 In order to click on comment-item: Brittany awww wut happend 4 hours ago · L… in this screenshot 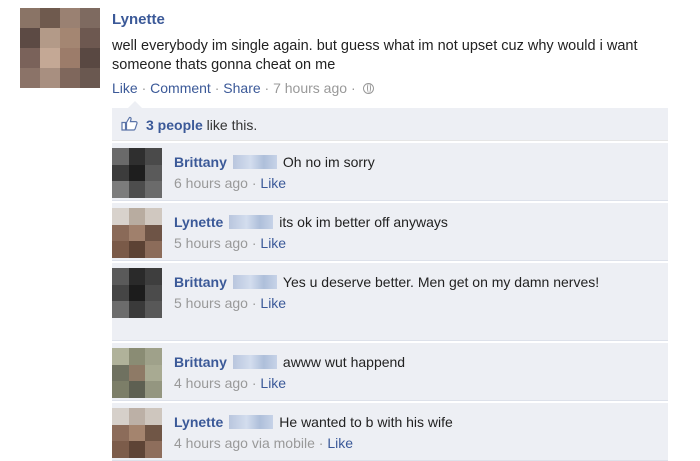, I will do `click(390, 372)`.